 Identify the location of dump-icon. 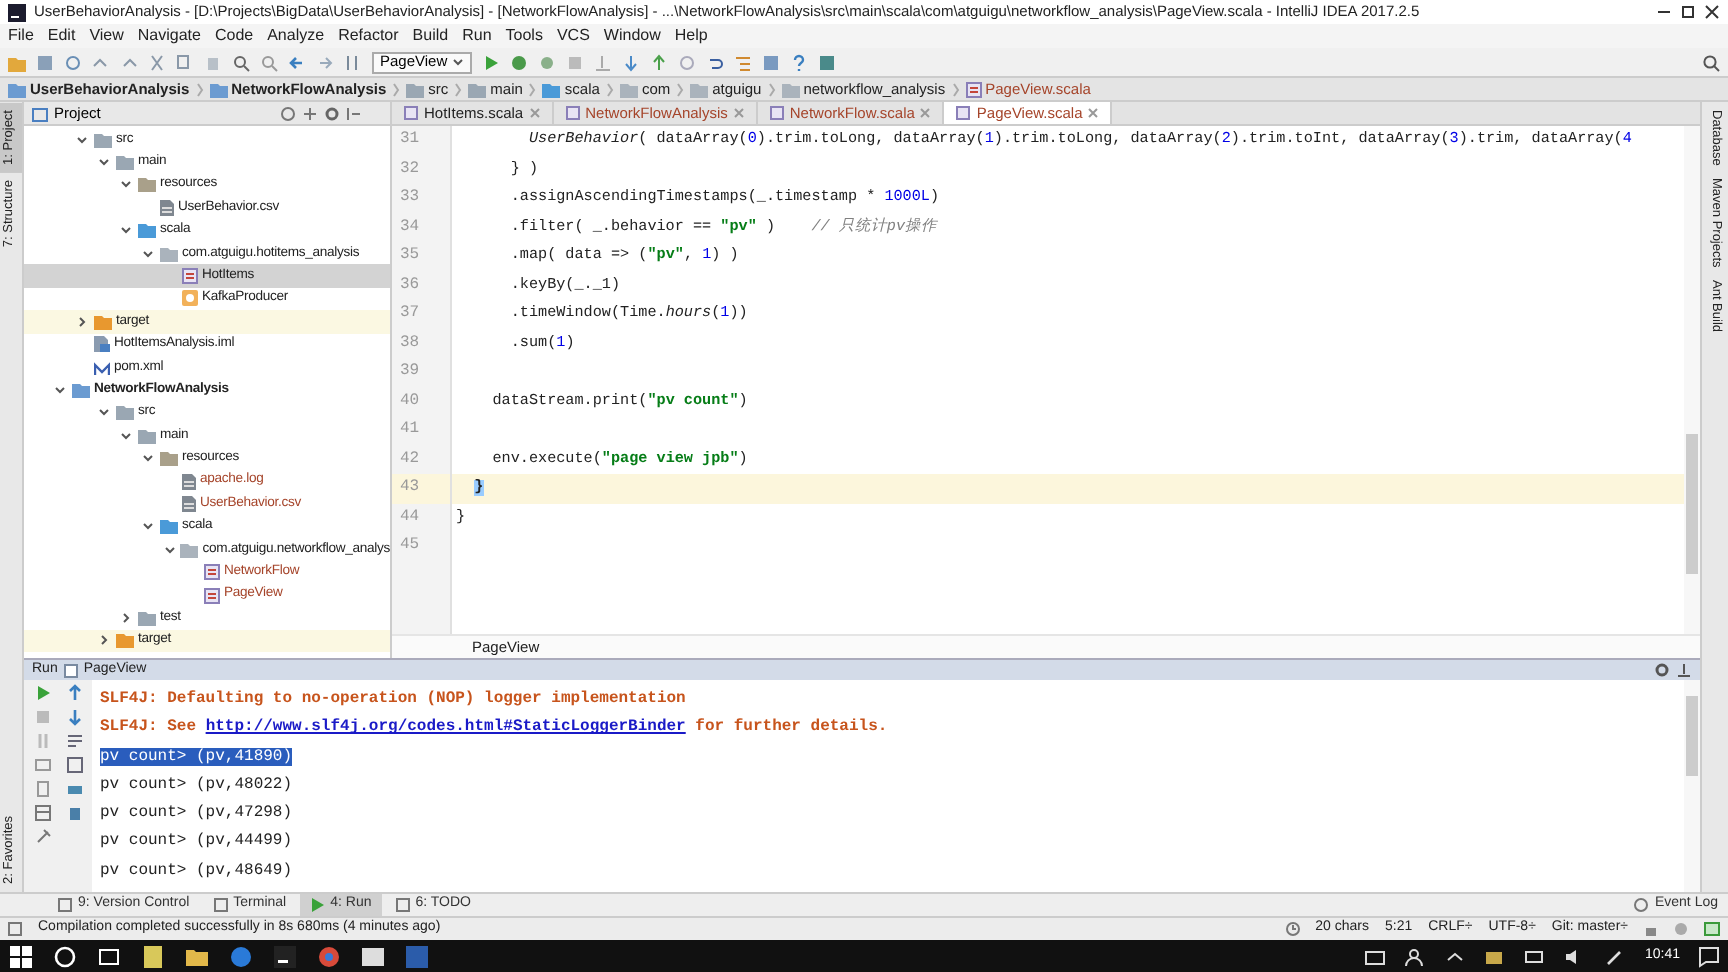
(42, 765).